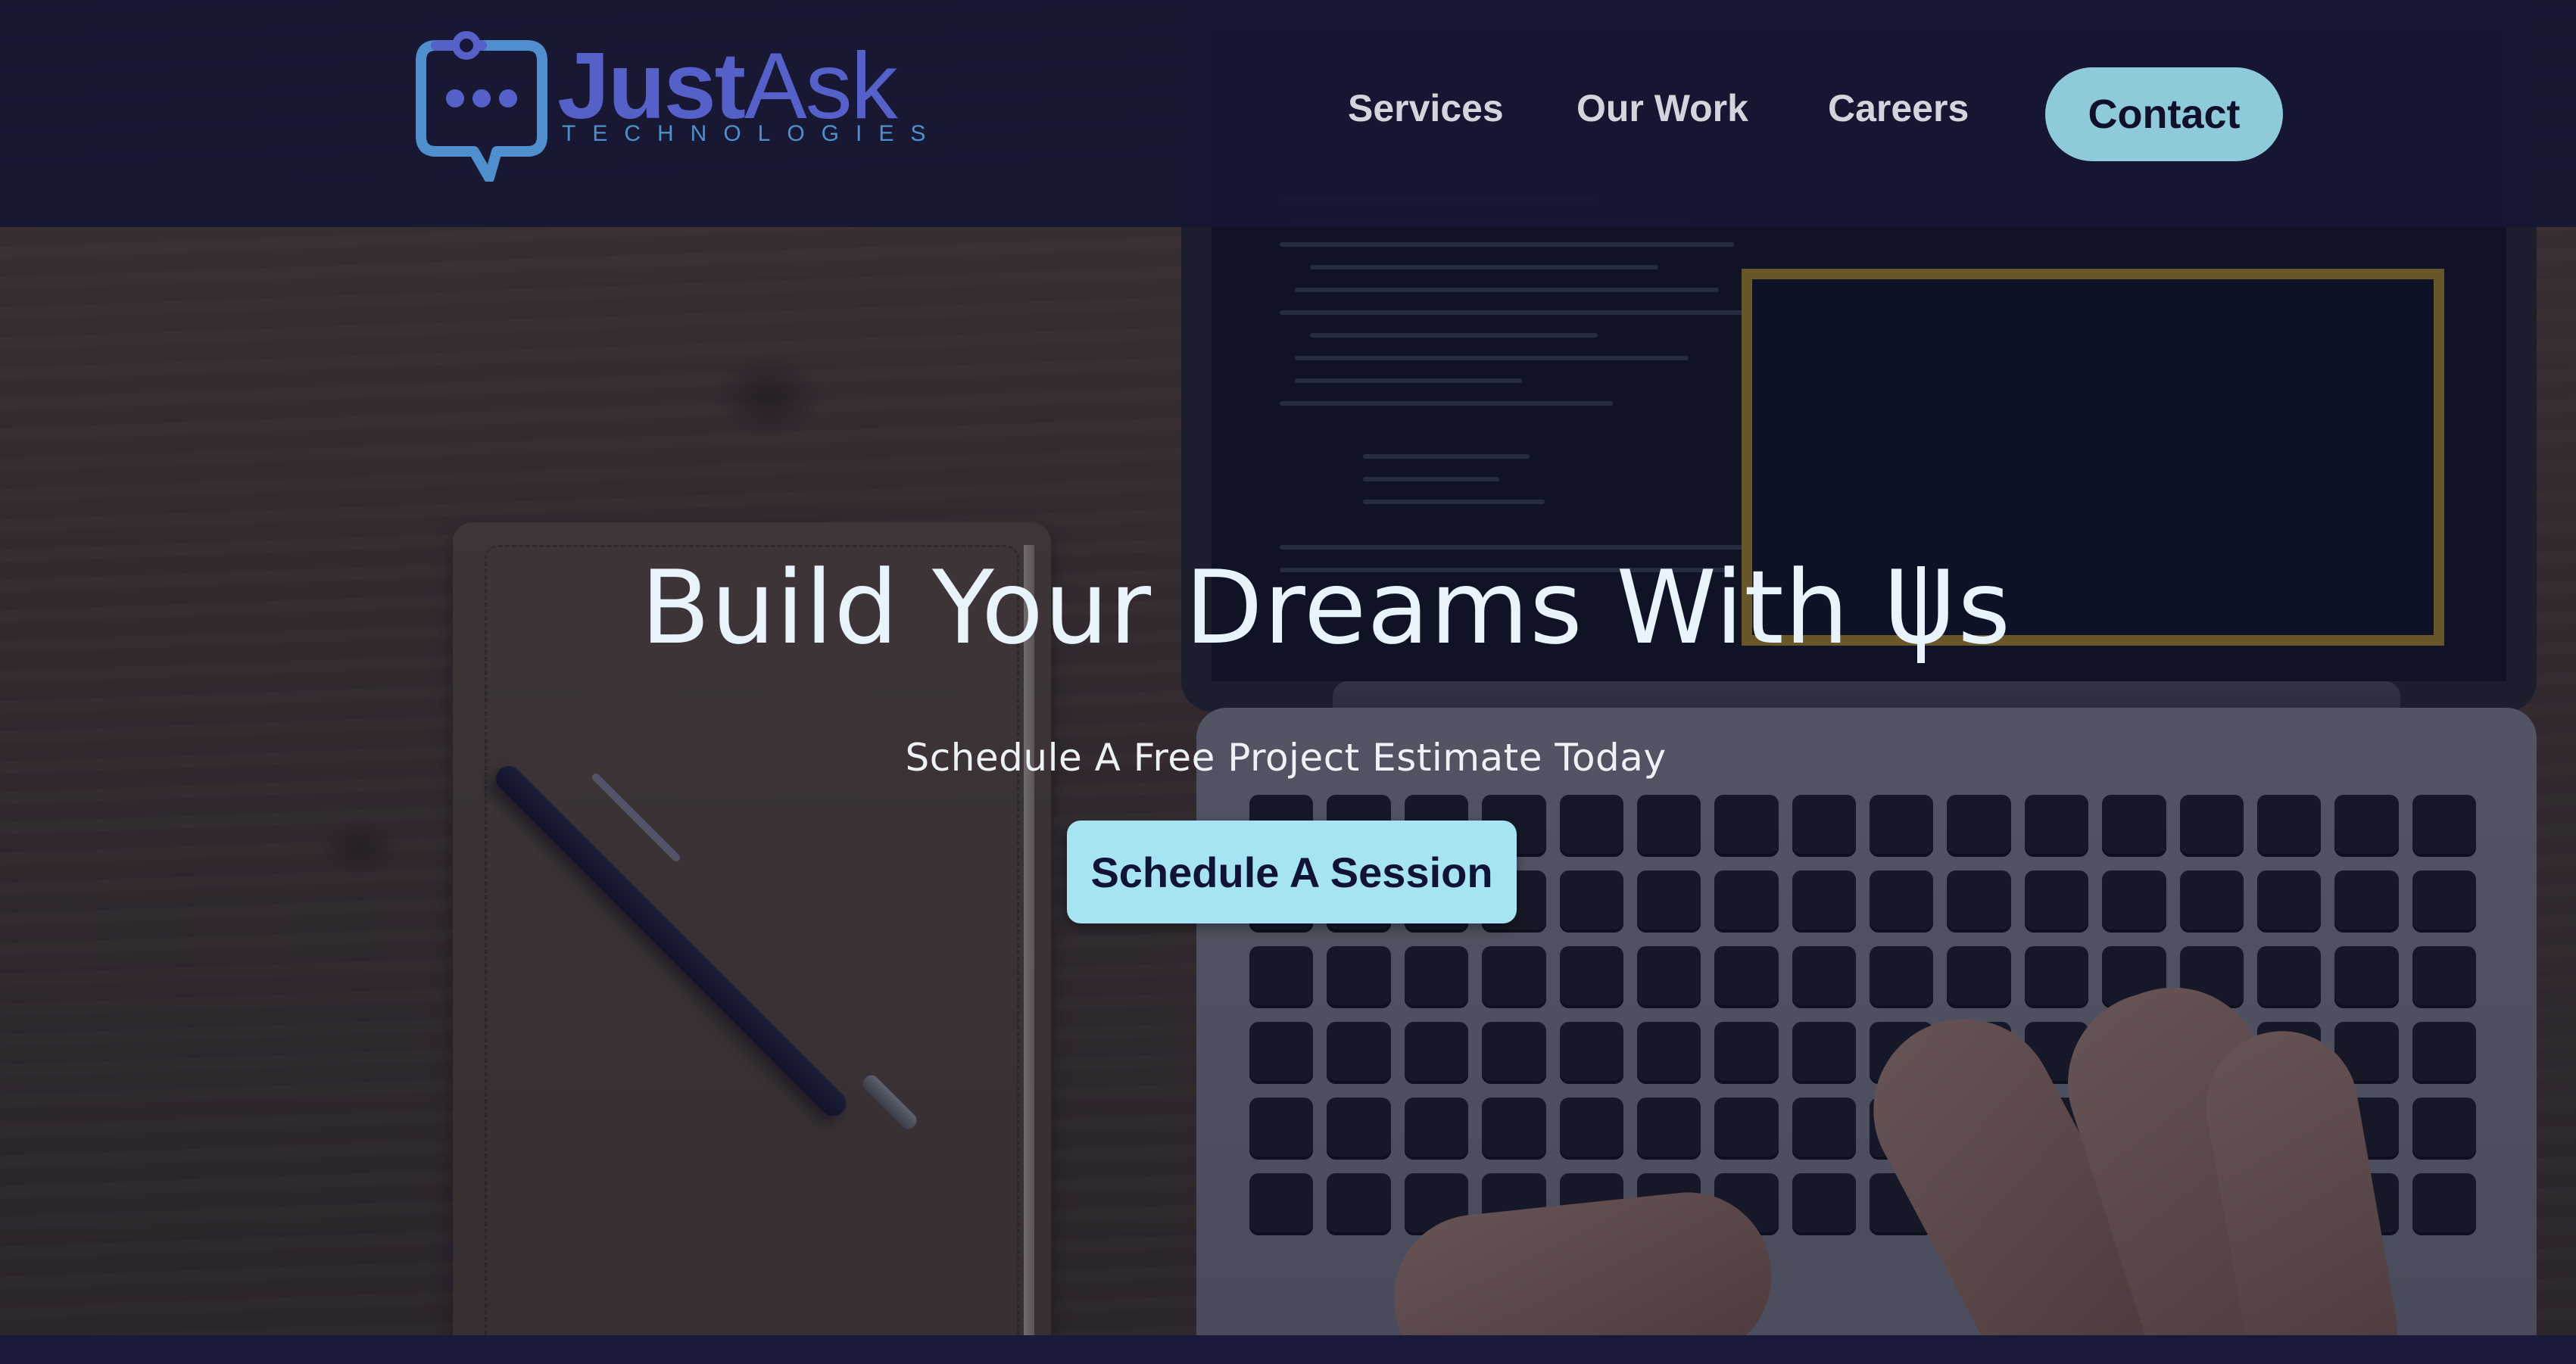 This screenshot has height=1364, width=2576. I want to click on nav-link-our-work: Our Work, so click(1662, 108).